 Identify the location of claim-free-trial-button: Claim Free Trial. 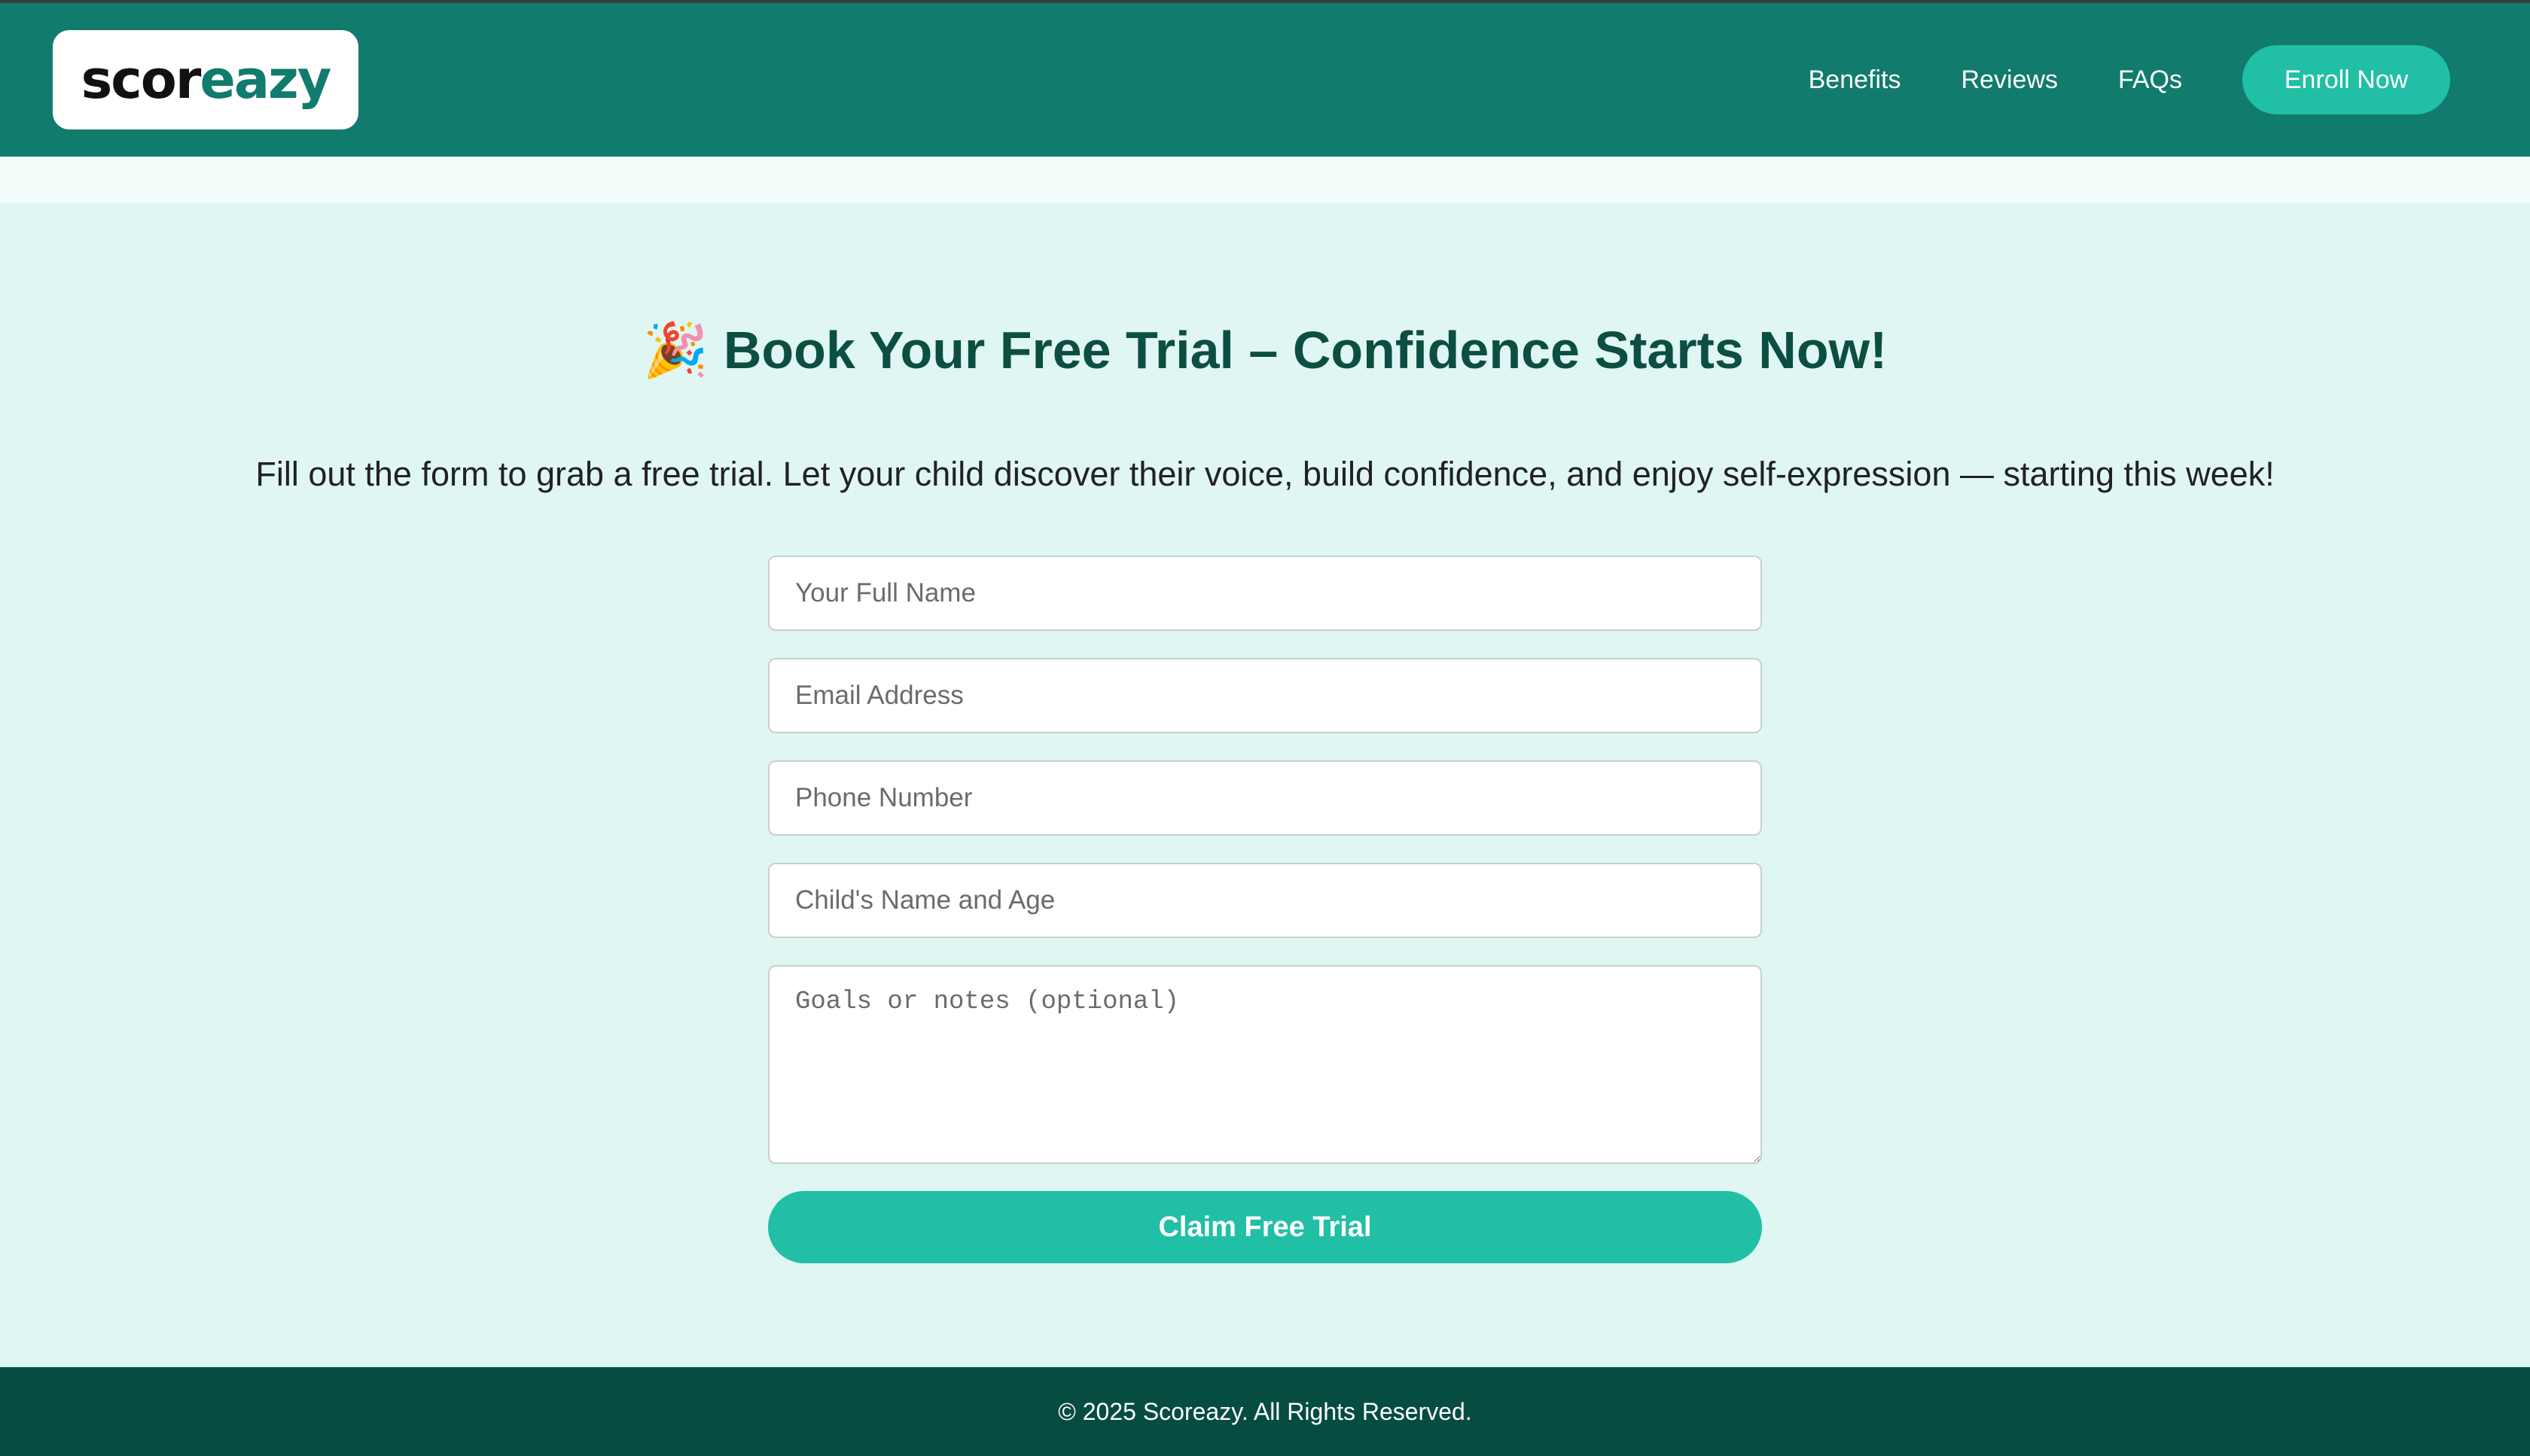
(1265, 1227).